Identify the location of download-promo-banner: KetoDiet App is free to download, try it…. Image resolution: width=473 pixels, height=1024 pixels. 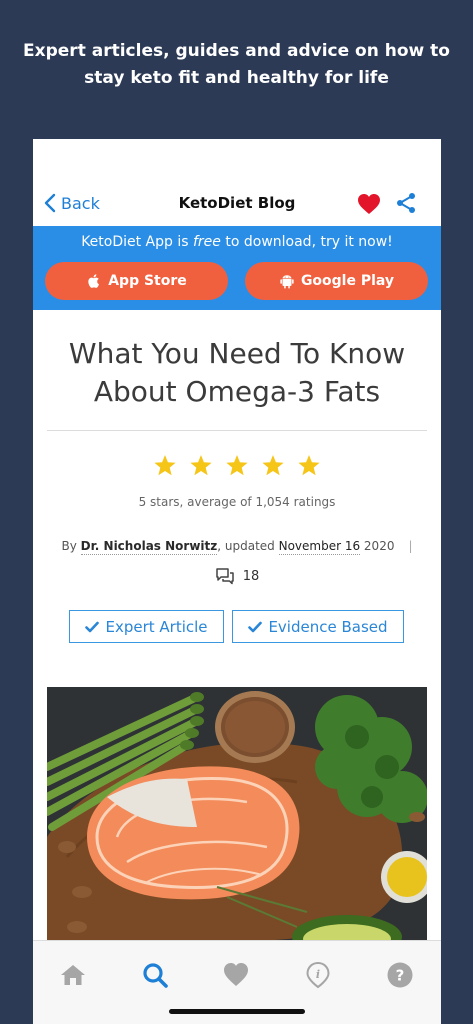
(237, 268).